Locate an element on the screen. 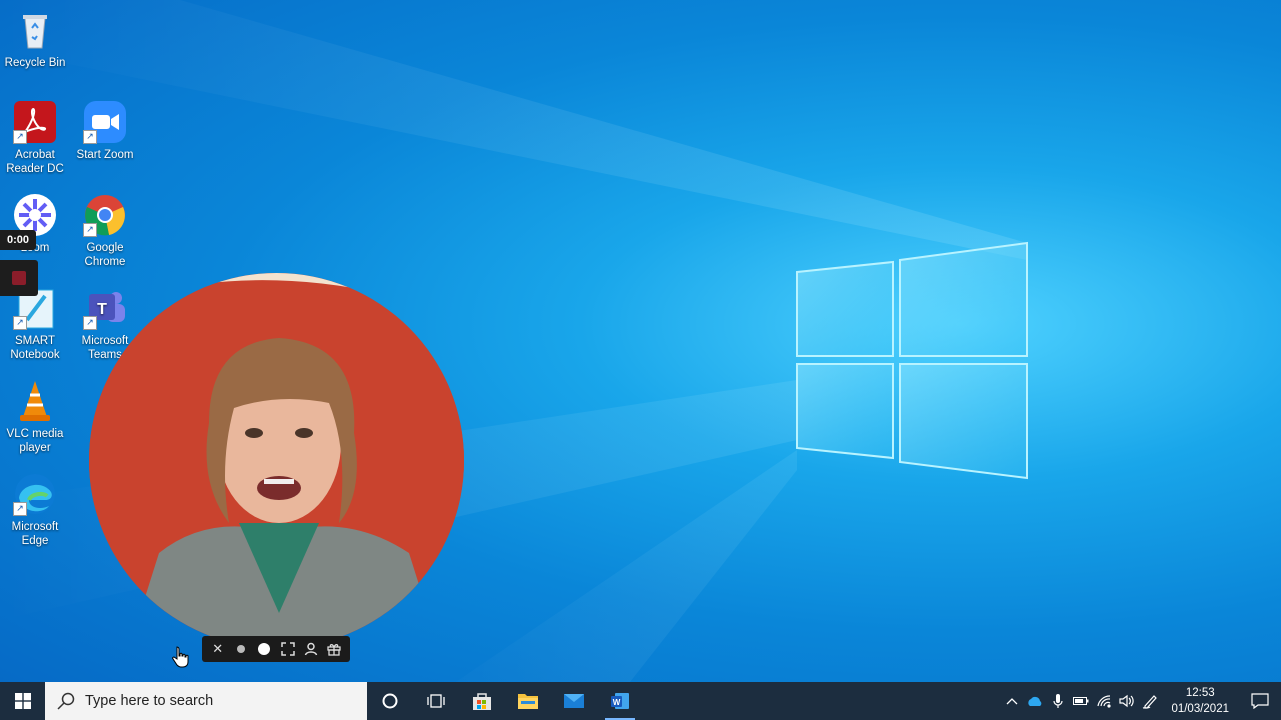  svg-text: W is located at coordinates (617, 702).